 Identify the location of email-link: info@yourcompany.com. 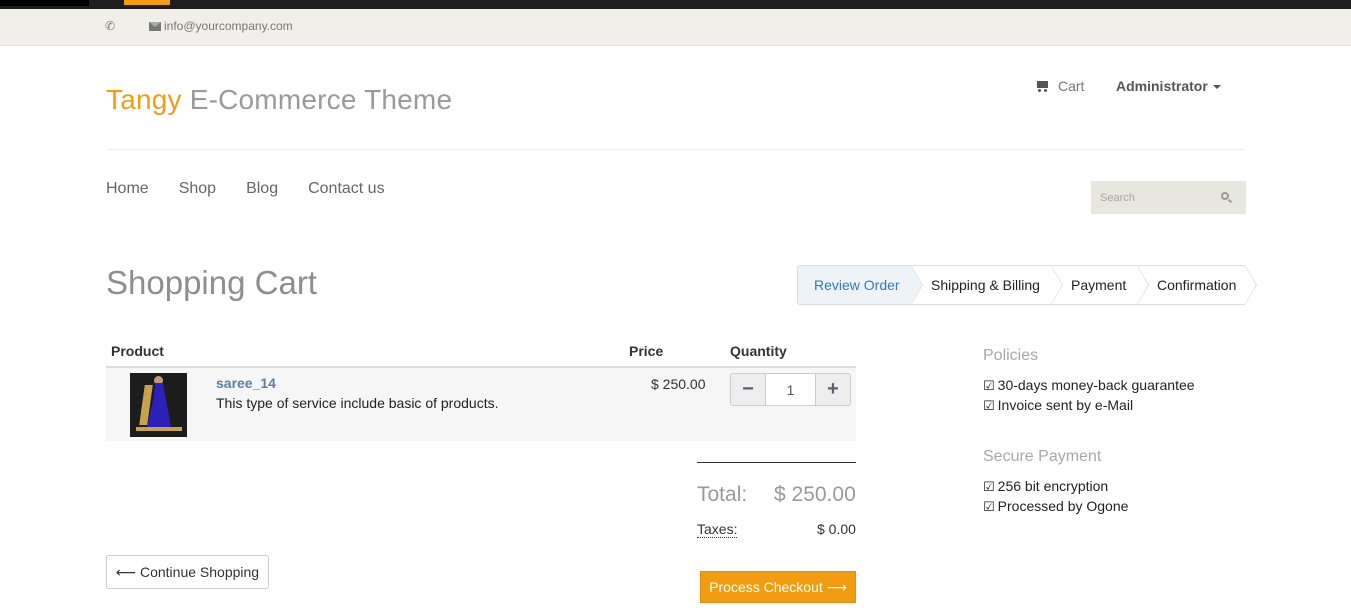
(221, 26).